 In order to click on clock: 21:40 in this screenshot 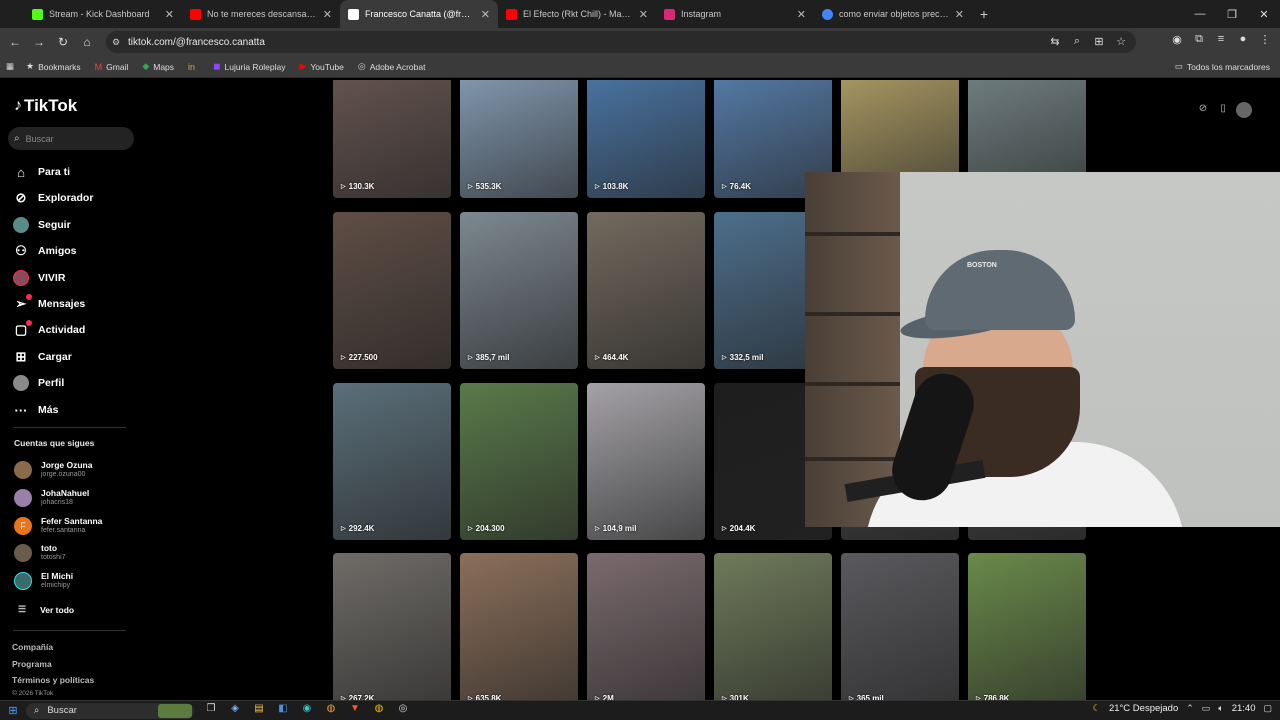, I will do `click(1244, 708)`.